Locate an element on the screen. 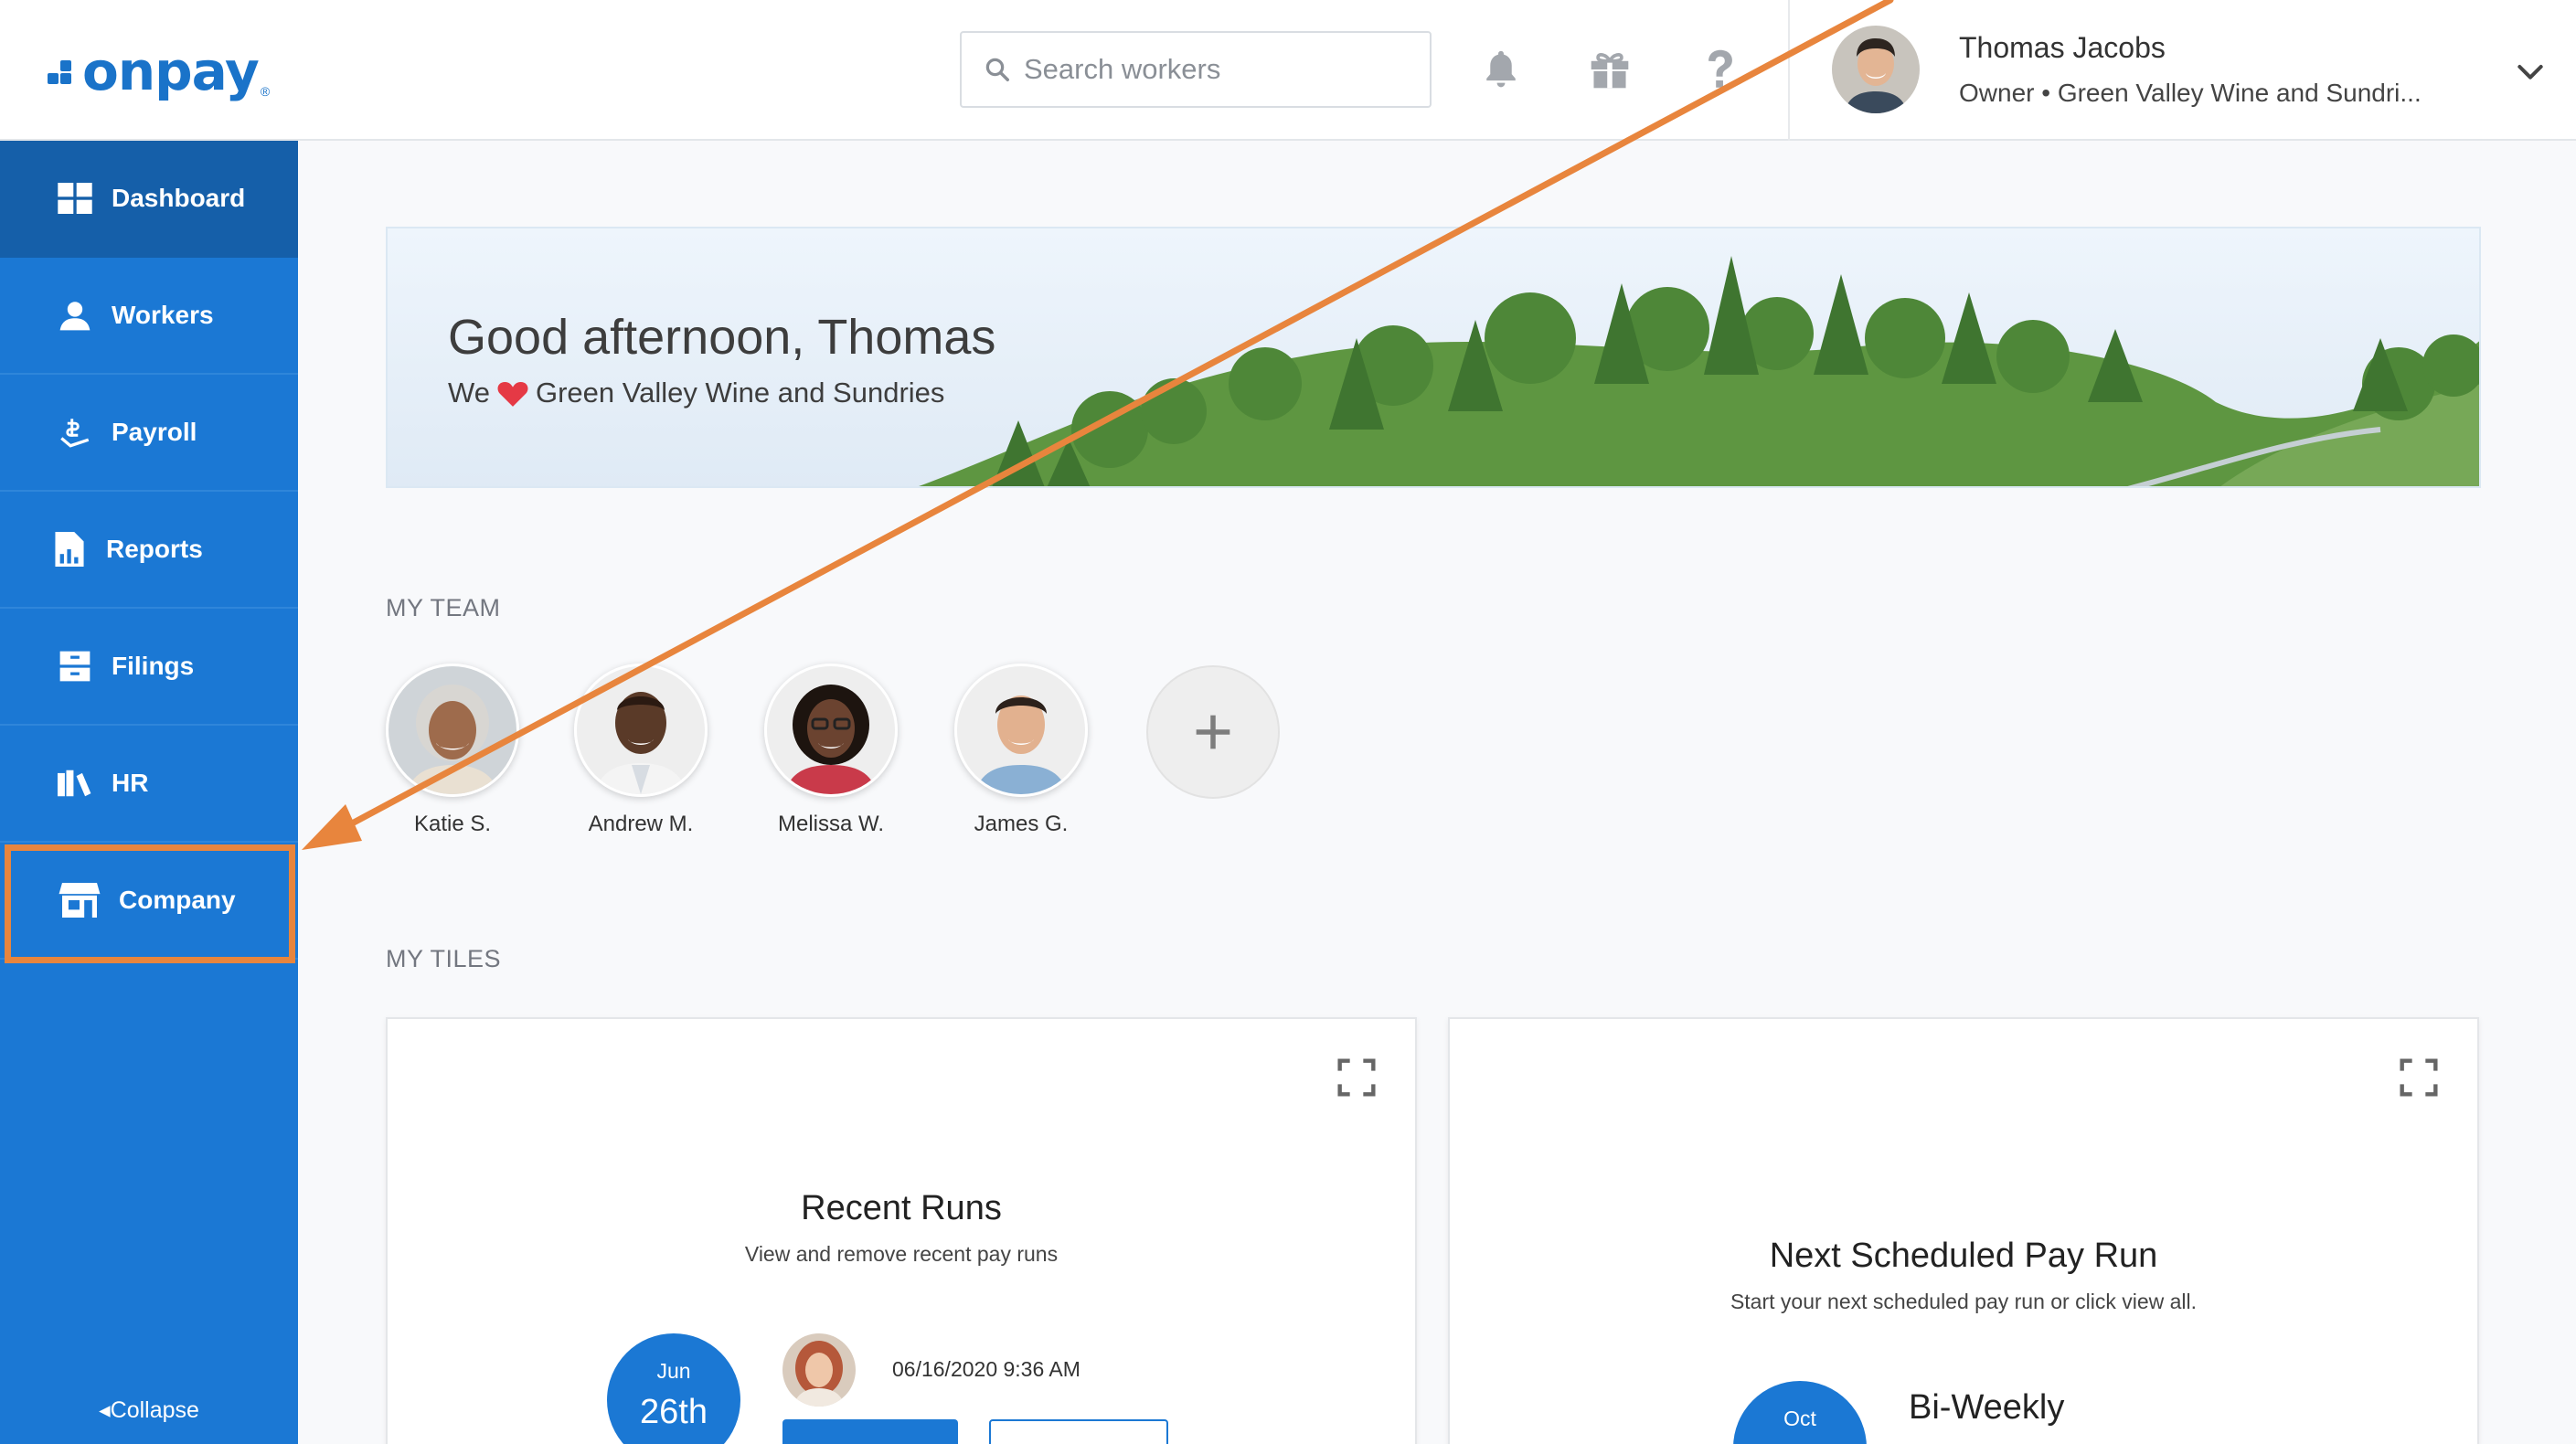 This screenshot has height=1444, width=2576. greeting-title: Good afternoon, Thomas is located at coordinates (722, 337).